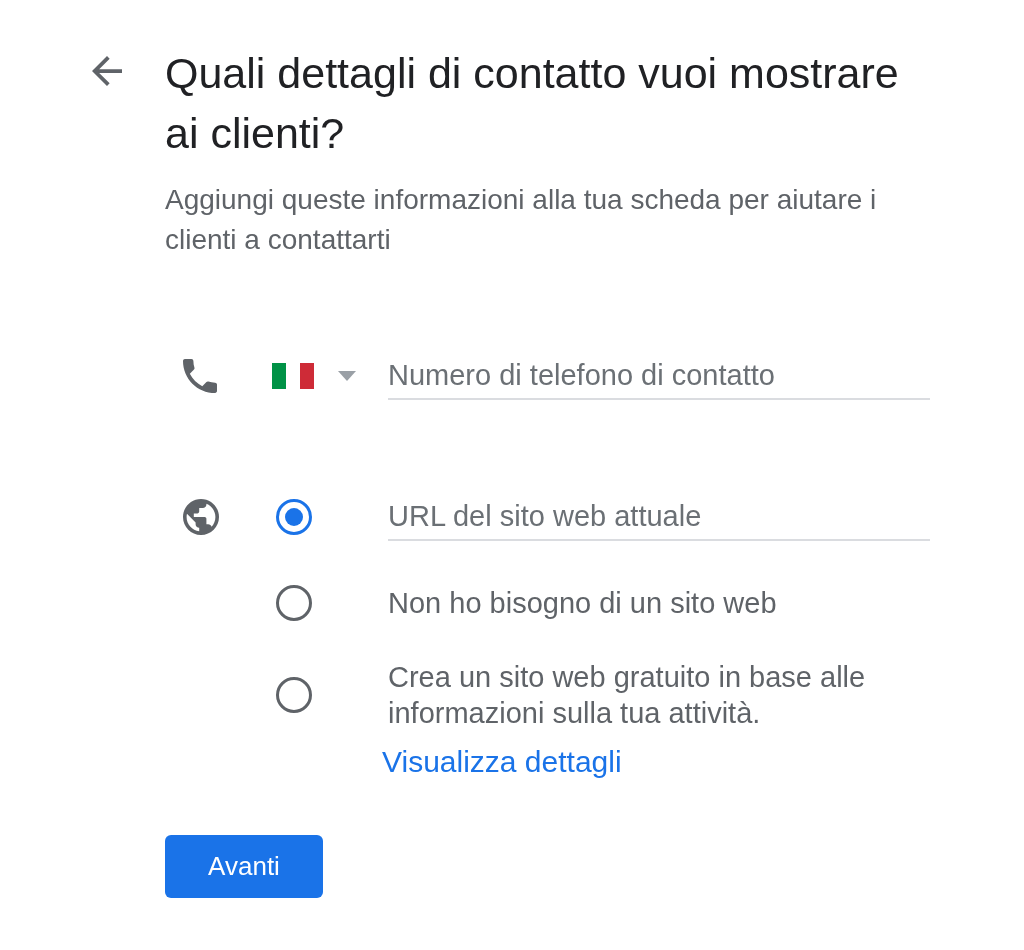  Describe the element at coordinates (521, 220) in the screenshot. I see `page-subtitle: Aggiungi queste informazioni alla tua scheda per aiutare i clienti a contattarti` at that location.